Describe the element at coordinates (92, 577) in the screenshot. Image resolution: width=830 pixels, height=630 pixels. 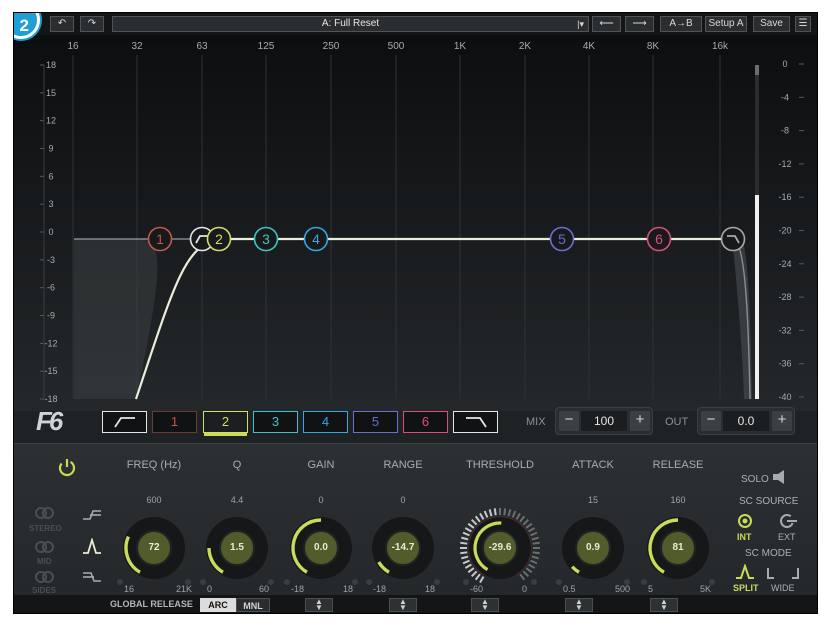
I see `mode-lowpass-icon` at that location.